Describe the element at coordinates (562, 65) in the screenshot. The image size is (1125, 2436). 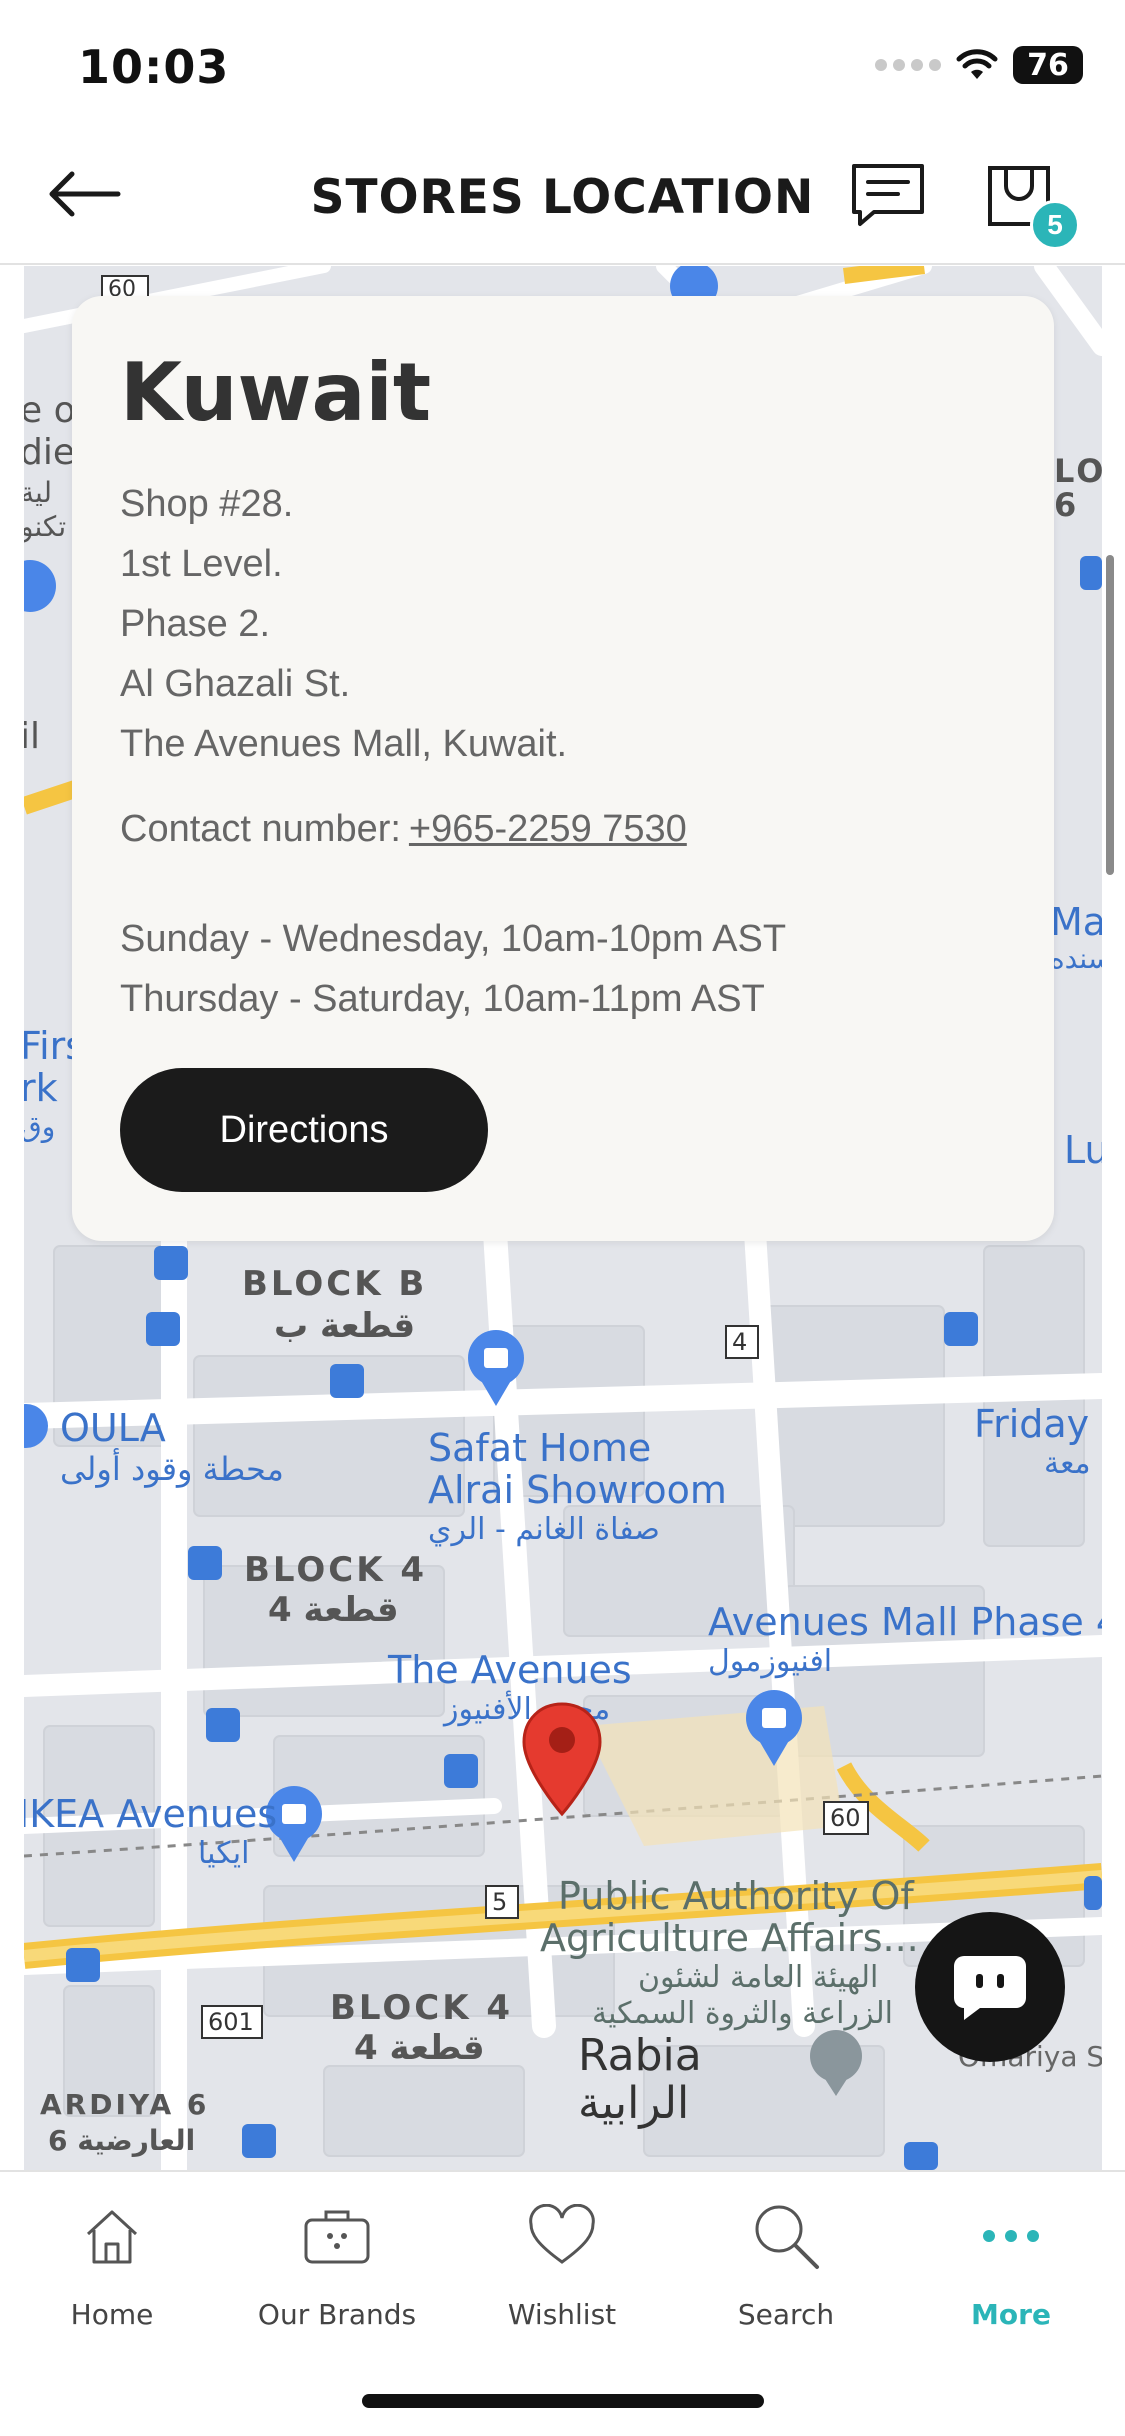
I see `status-bar: 10:03 76` at that location.